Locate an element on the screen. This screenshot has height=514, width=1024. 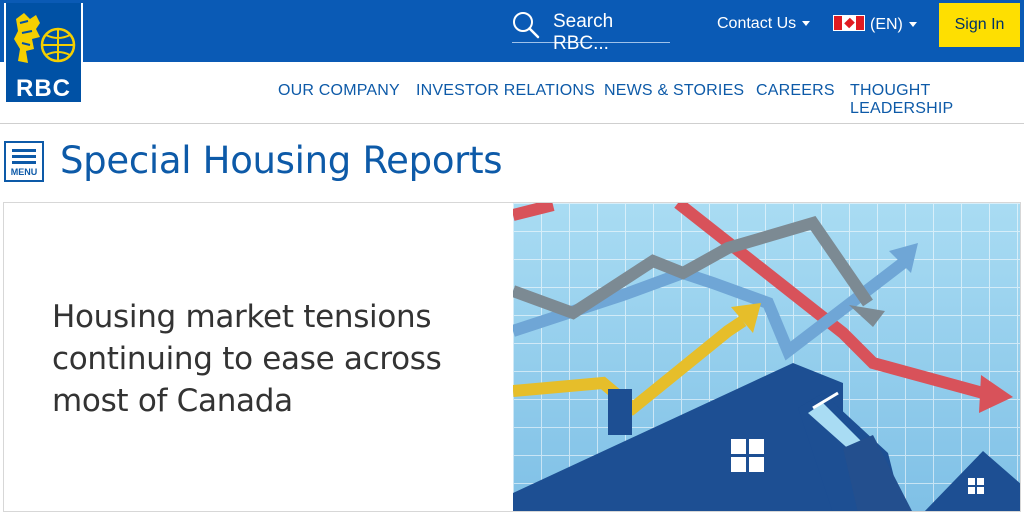
menu-button: MENU is located at coordinates (24, 161).